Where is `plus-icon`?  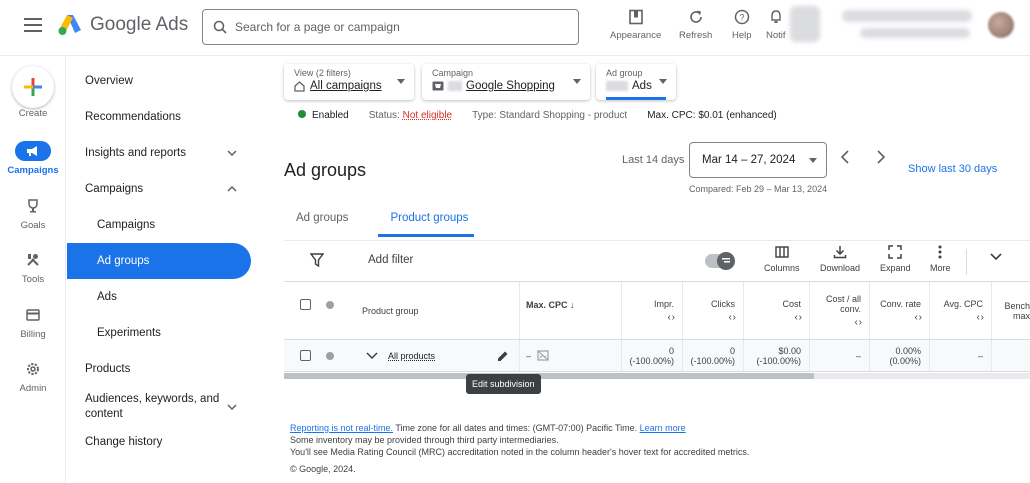
plus-icon is located at coordinates (33, 87).